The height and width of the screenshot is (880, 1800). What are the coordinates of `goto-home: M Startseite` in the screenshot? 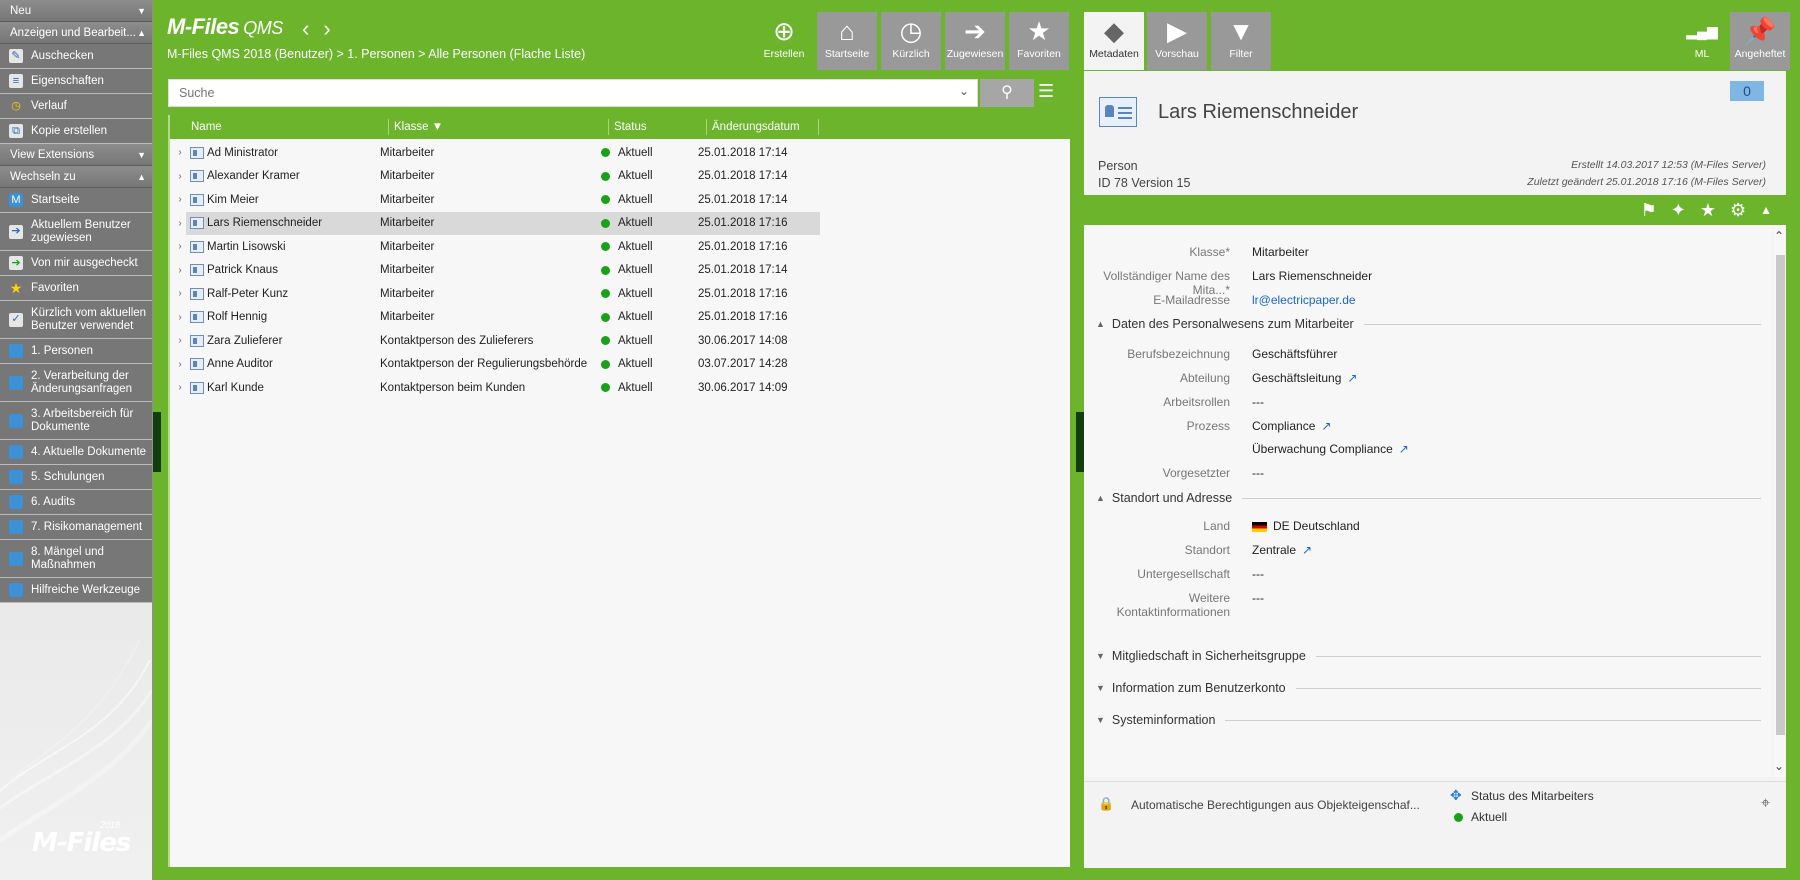 It's located at (76, 200).